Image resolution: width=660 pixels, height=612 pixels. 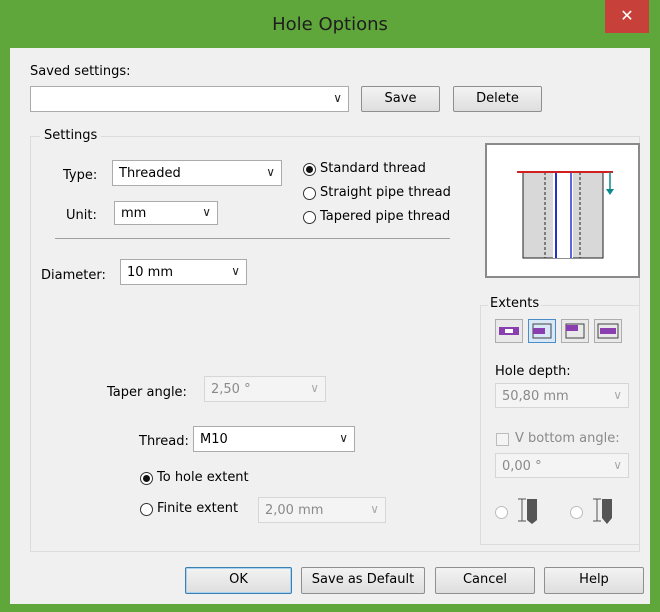 I want to click on hole-preview, so click(x=562, y=210).